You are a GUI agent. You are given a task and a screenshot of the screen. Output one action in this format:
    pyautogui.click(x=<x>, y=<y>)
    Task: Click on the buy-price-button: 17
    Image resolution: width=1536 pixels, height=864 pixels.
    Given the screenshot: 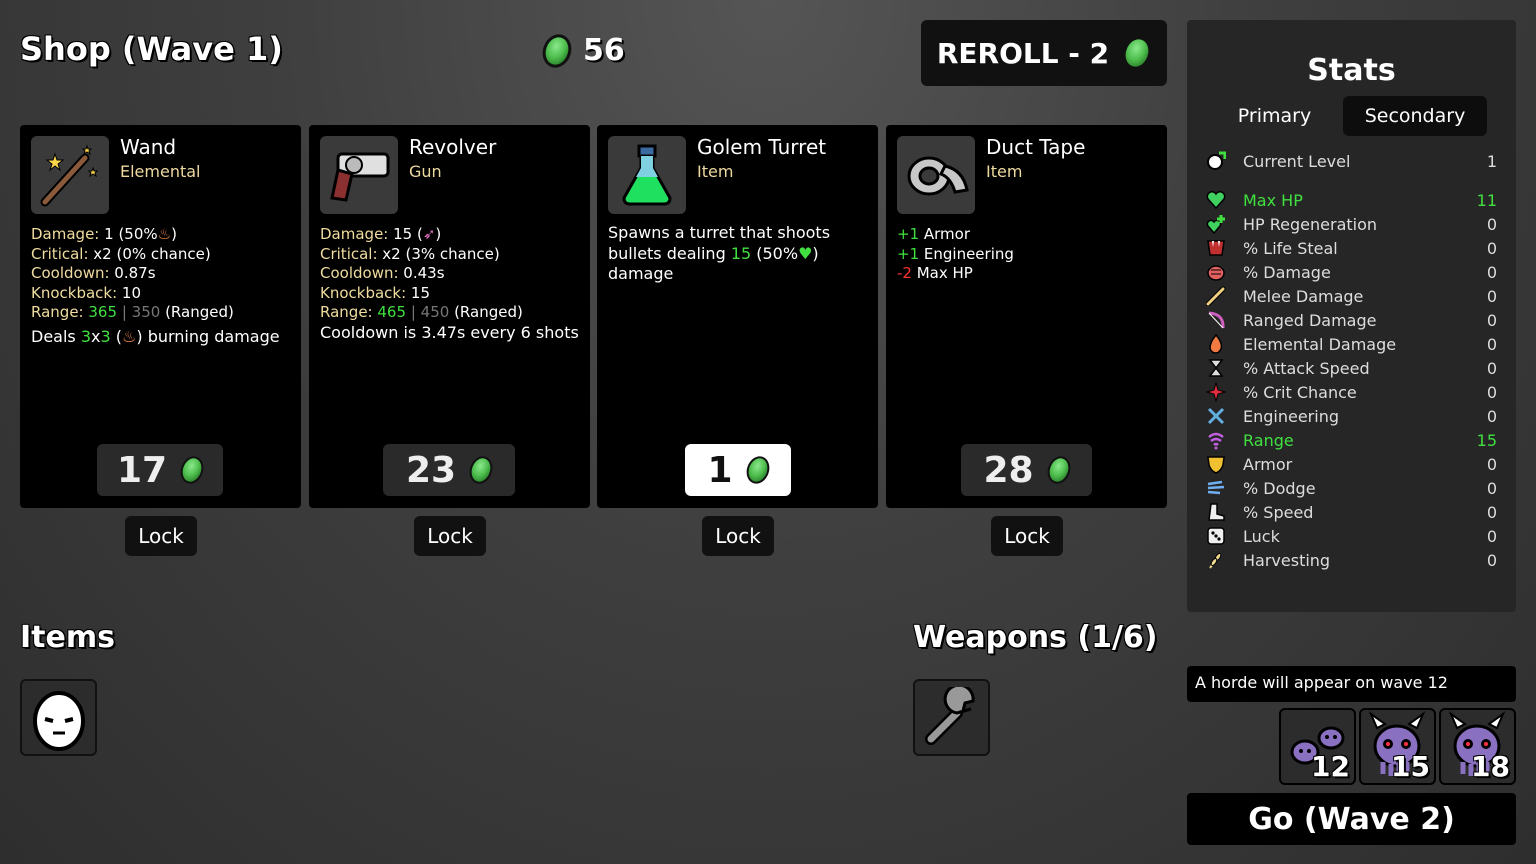 What is the action you would take?
    pyautogui.click(x=160, y=470)
    